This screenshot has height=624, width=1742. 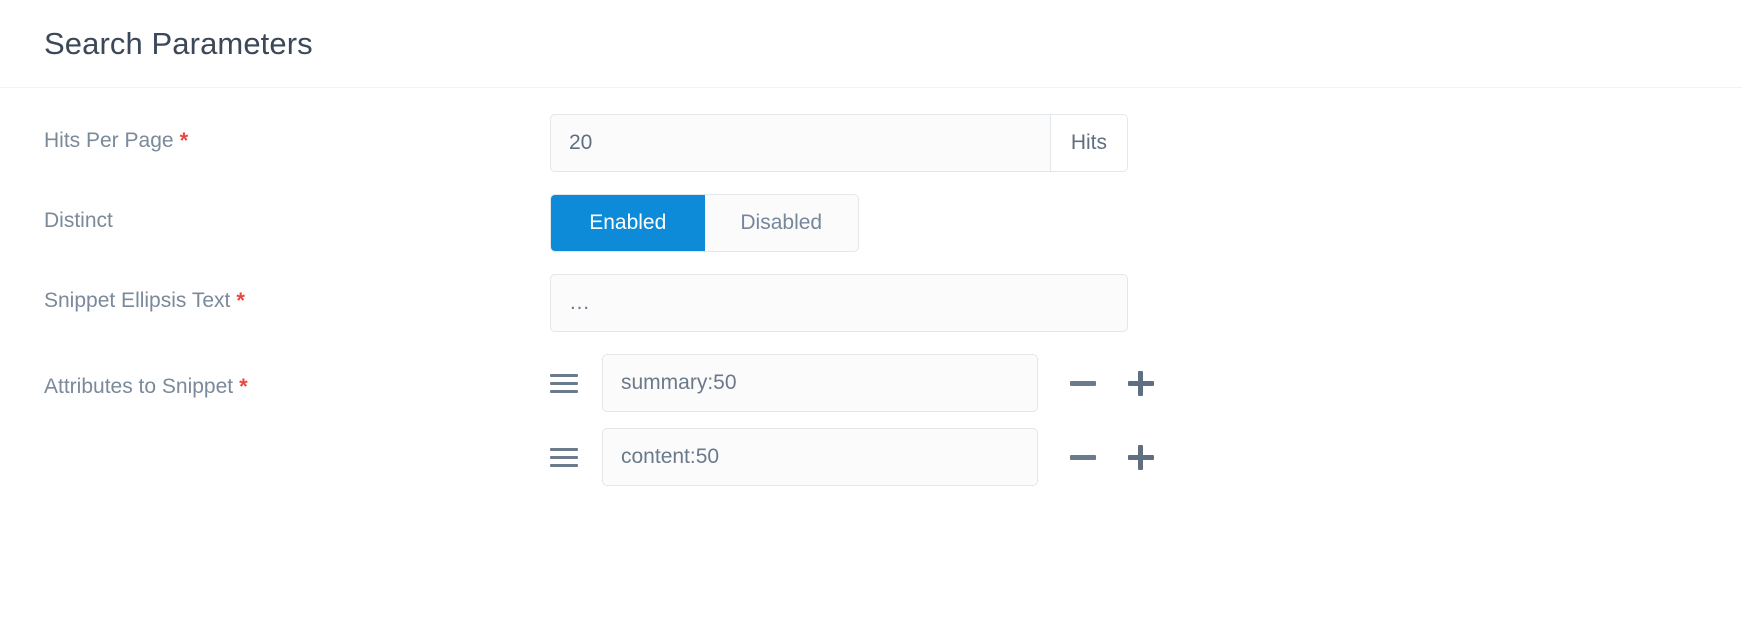 What do you see at coordinates (297, 212) in the screenshot?
I see `label-distinct: Distinct` at bounding box center [297, 212].